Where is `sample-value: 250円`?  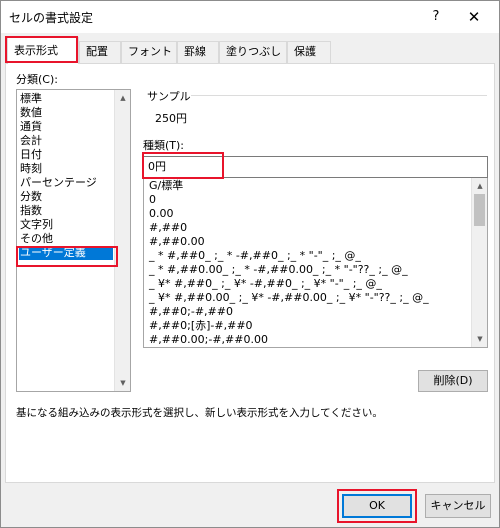 sample-value: 250円 is located at coordinates (171, 118).